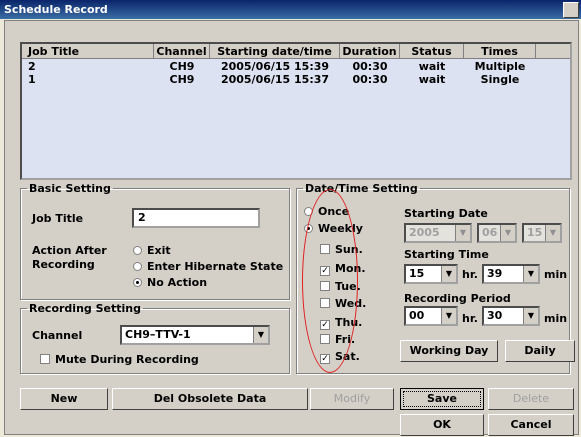 The width and height of the screenshot is (581, 437). I want to click on datetime-setting-legend: Date/Time Setting, so click(361, 188).